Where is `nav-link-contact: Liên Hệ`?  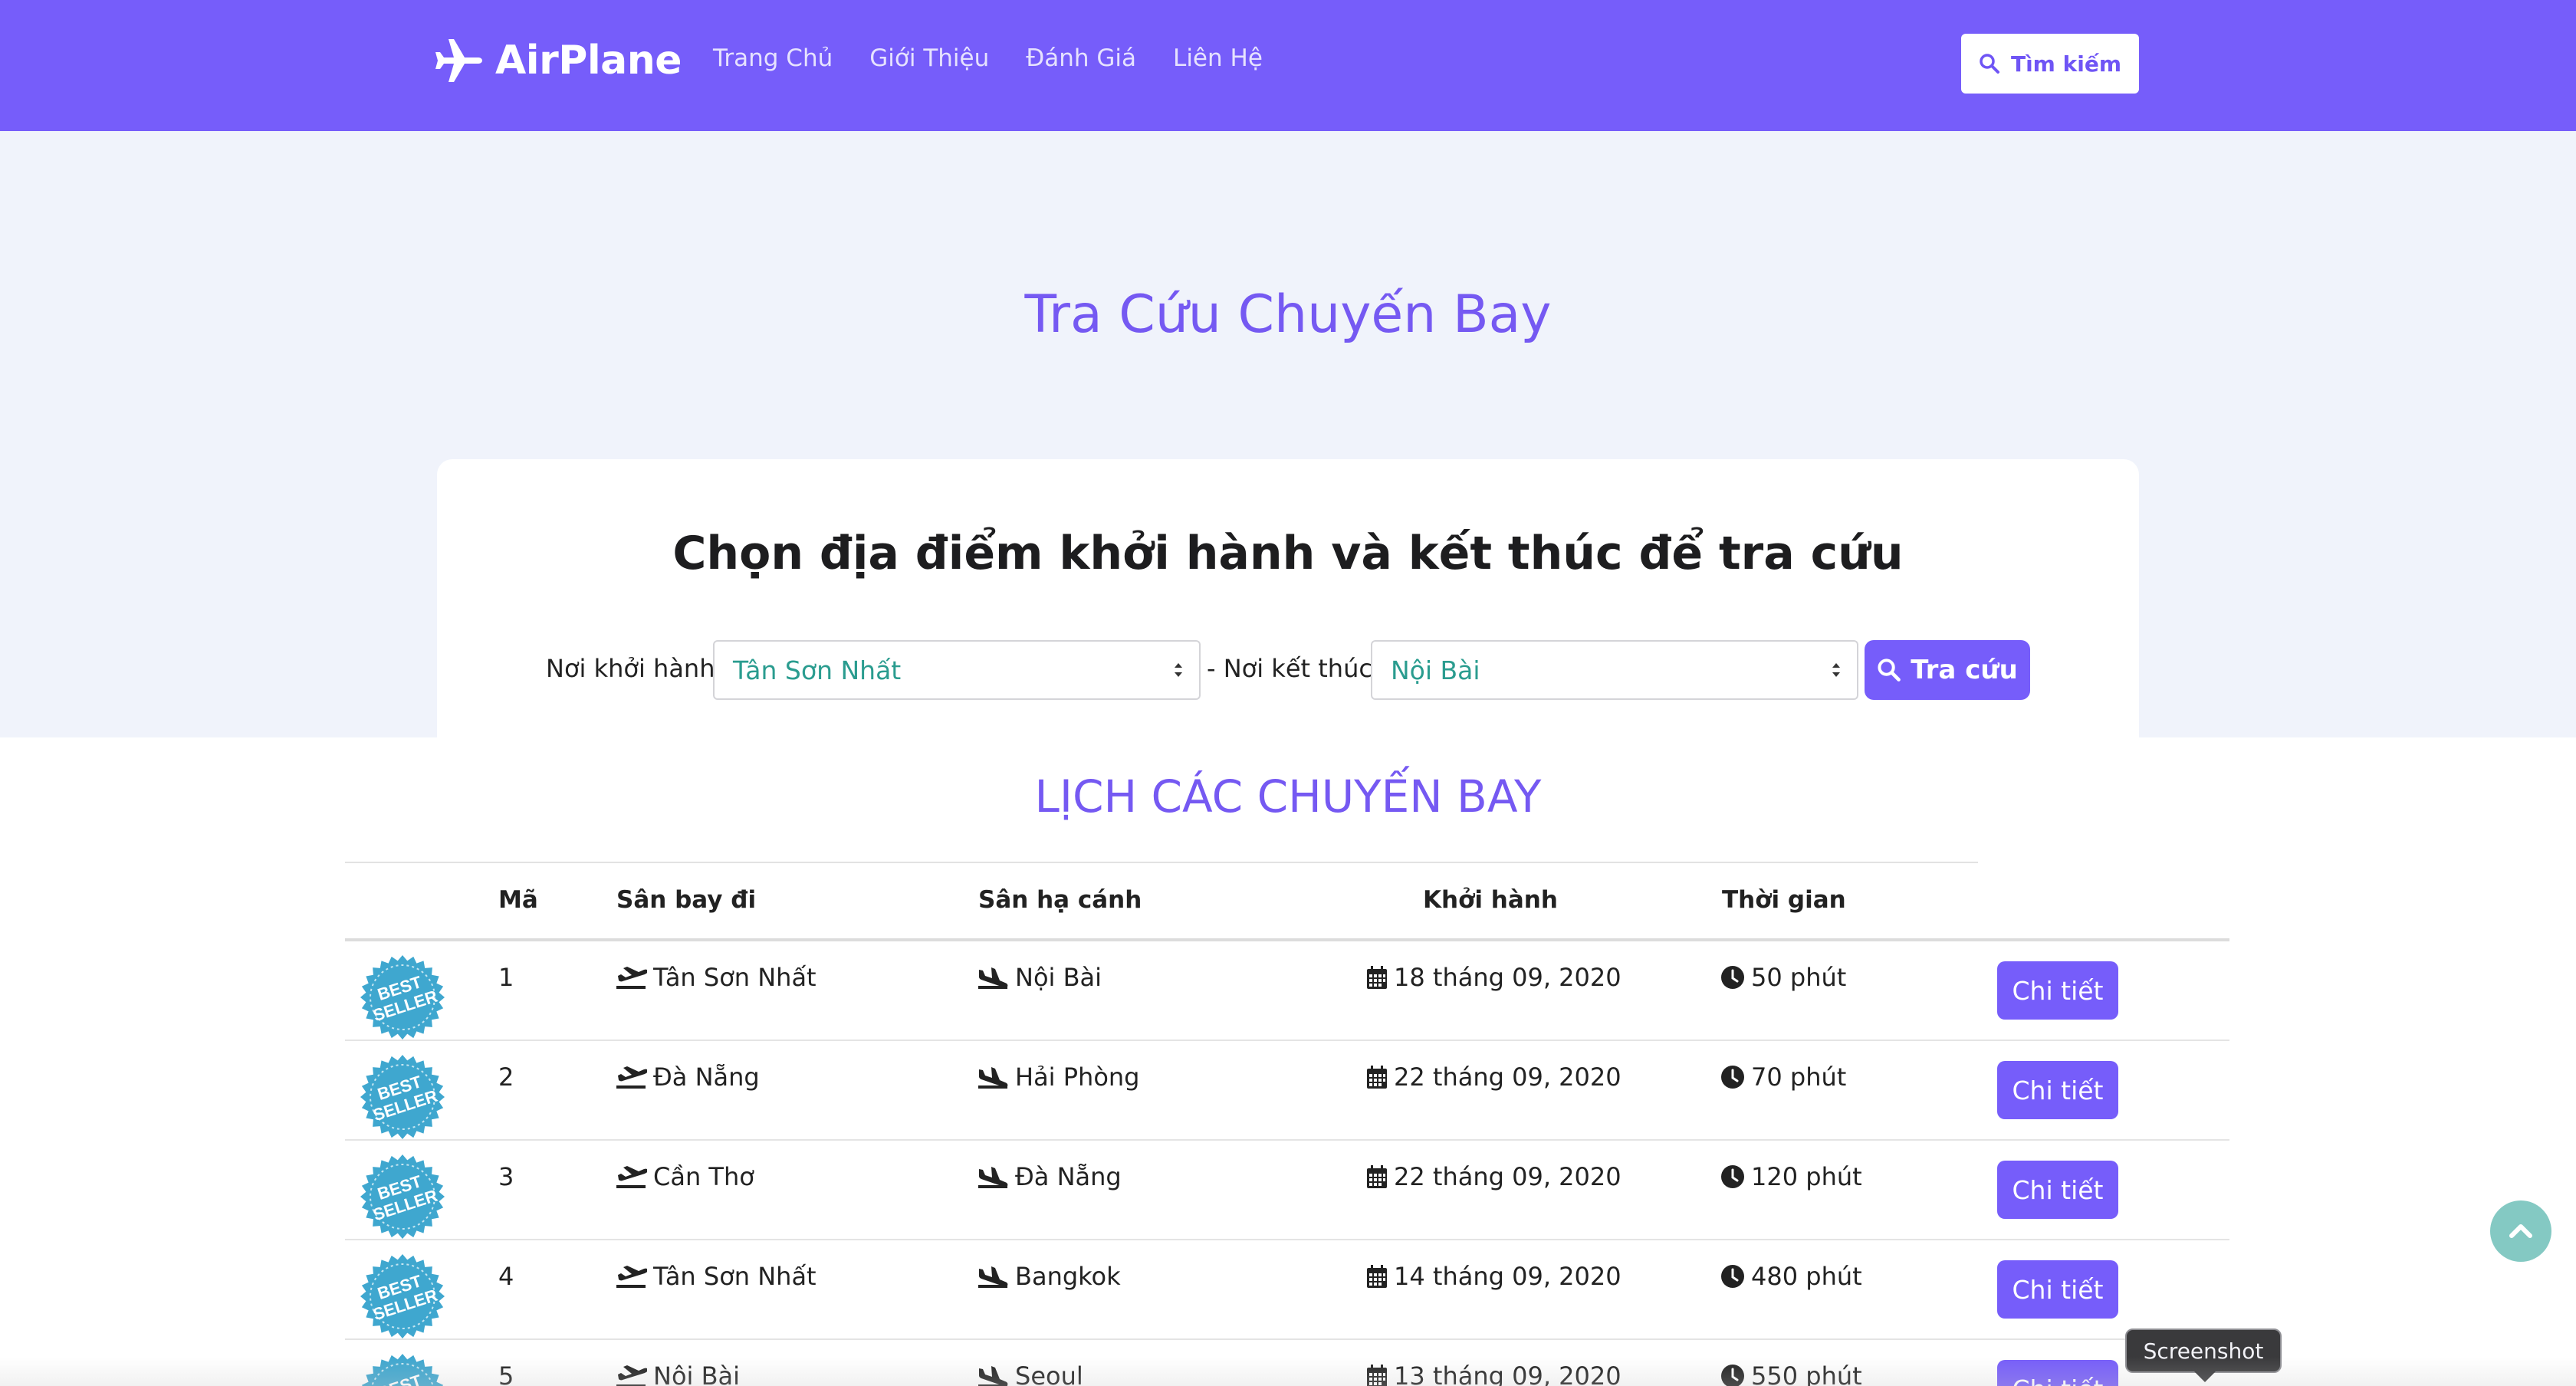 nav-link-contact: Liên Hệ is located at coordinates (1218, 58).